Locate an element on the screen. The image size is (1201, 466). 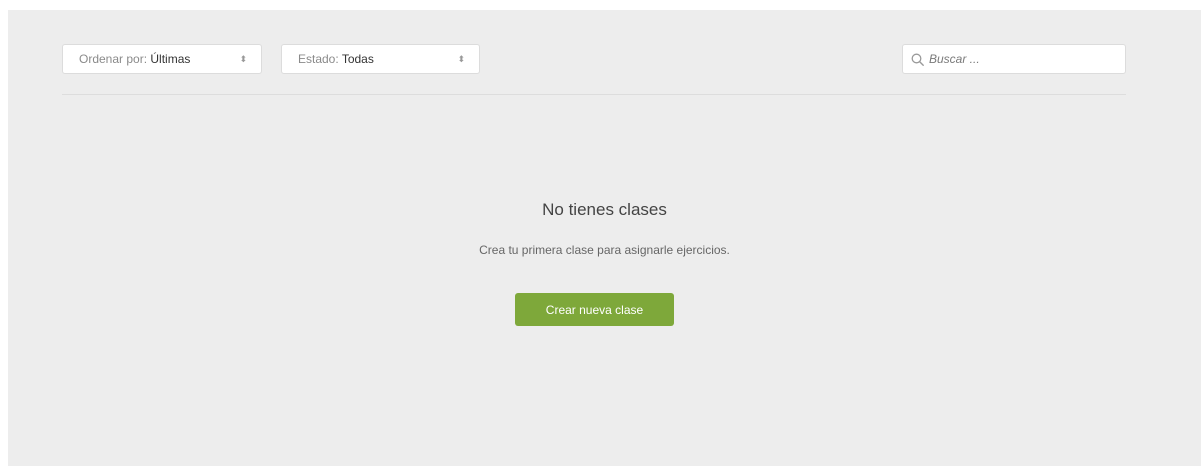
sort-select: Ordenar por: Últimas ⬍ is located at coordinates (162, 59).